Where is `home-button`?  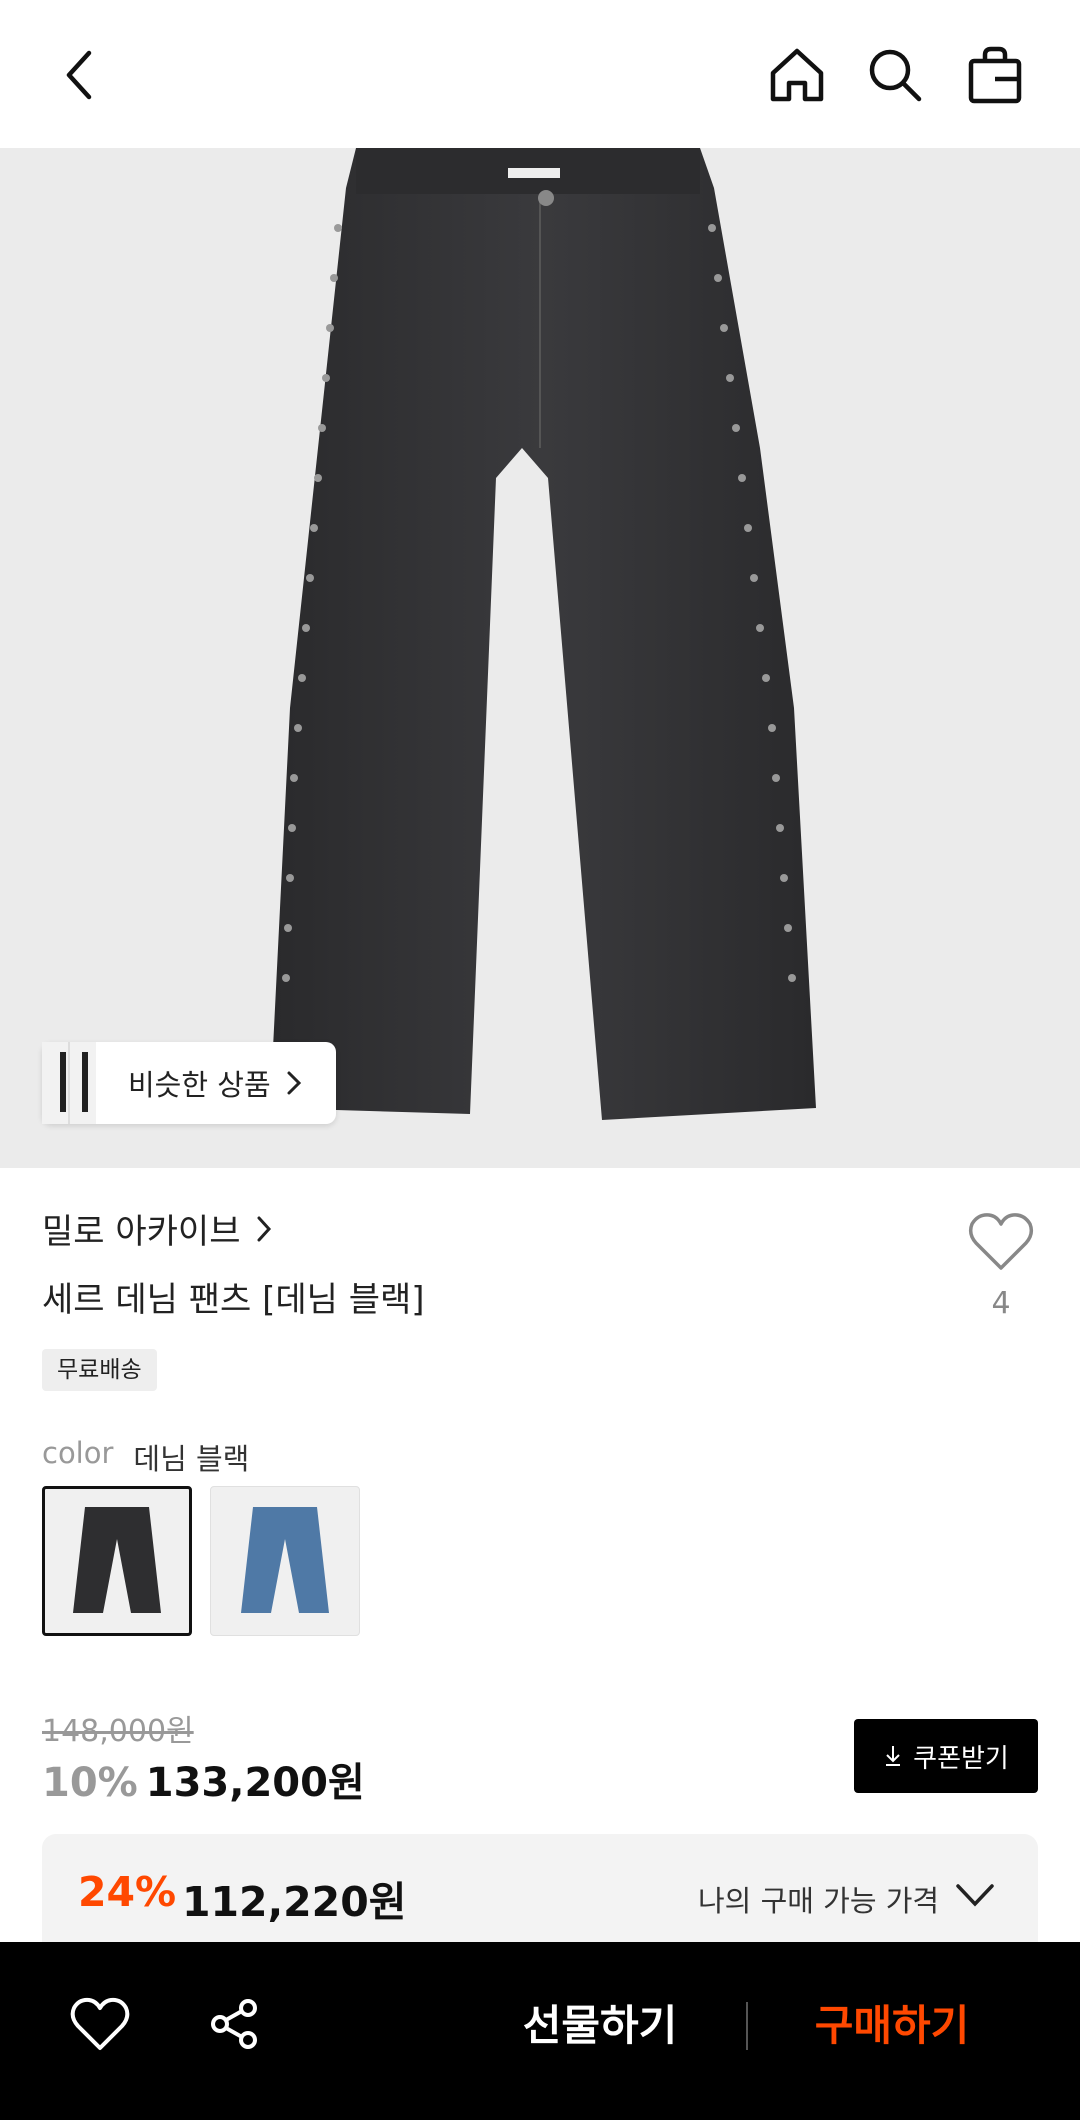 home-button is located at coordinates (797, 75).